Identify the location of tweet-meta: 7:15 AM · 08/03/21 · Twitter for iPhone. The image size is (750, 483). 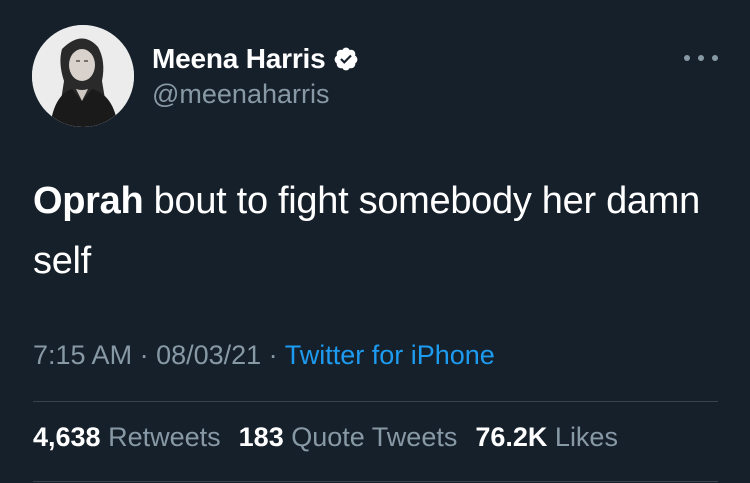
(264, 355).